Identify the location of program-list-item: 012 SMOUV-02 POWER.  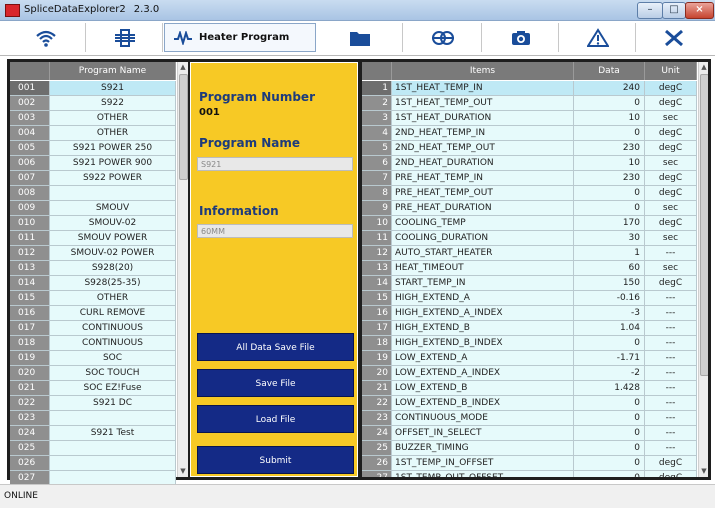
(93, 253).